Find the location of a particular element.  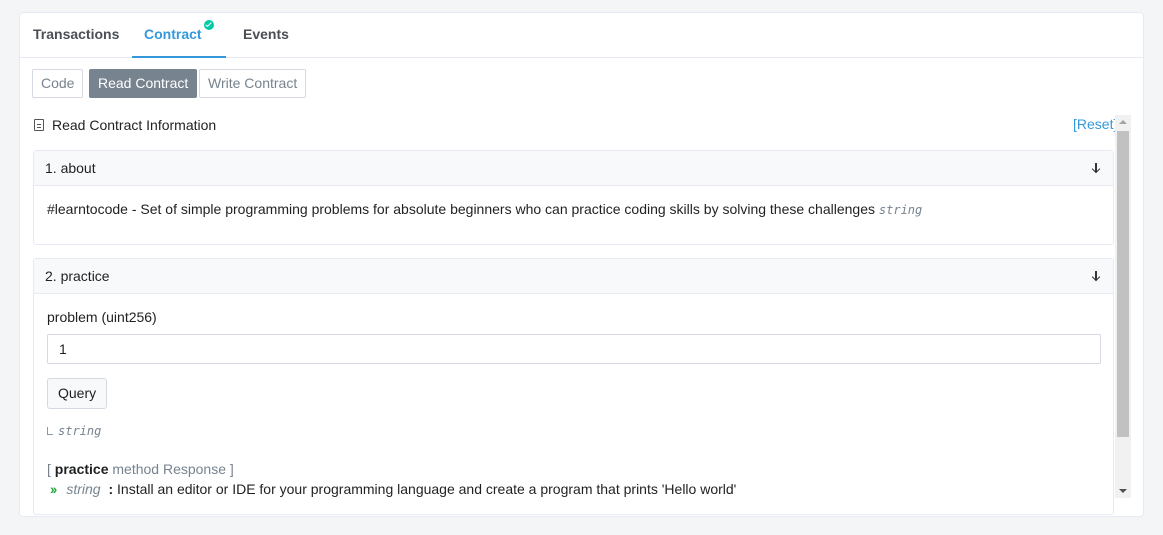

tab-bar: Transactions Contract Events is located at coordinates (581, 35).